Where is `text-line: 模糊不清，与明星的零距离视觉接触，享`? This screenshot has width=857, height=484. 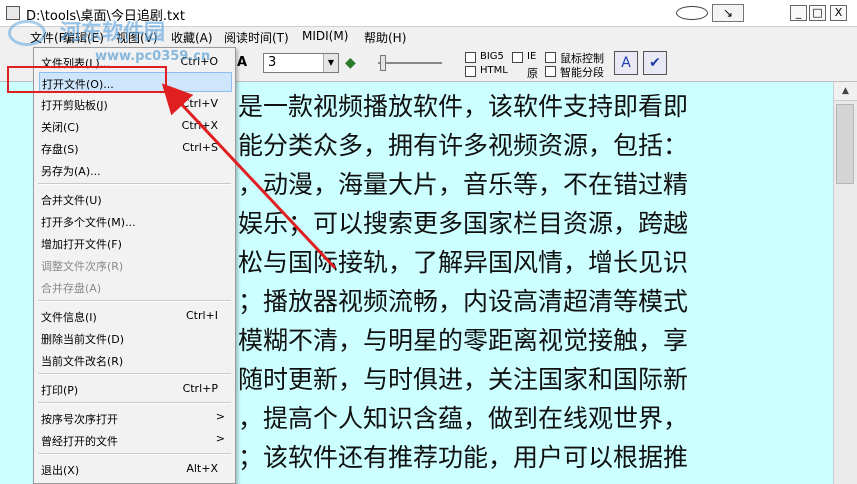 text-line: 模糊不清，与明星的零距离视觉接触，享 is located at coordinates (463, 340).